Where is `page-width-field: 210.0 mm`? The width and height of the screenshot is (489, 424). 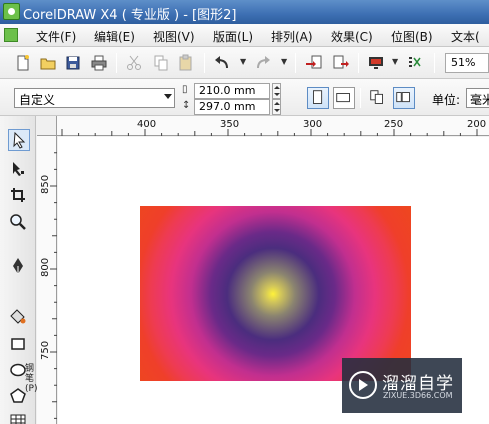
page-width-field: 210.0 mm is located at coordinates (232, 91).